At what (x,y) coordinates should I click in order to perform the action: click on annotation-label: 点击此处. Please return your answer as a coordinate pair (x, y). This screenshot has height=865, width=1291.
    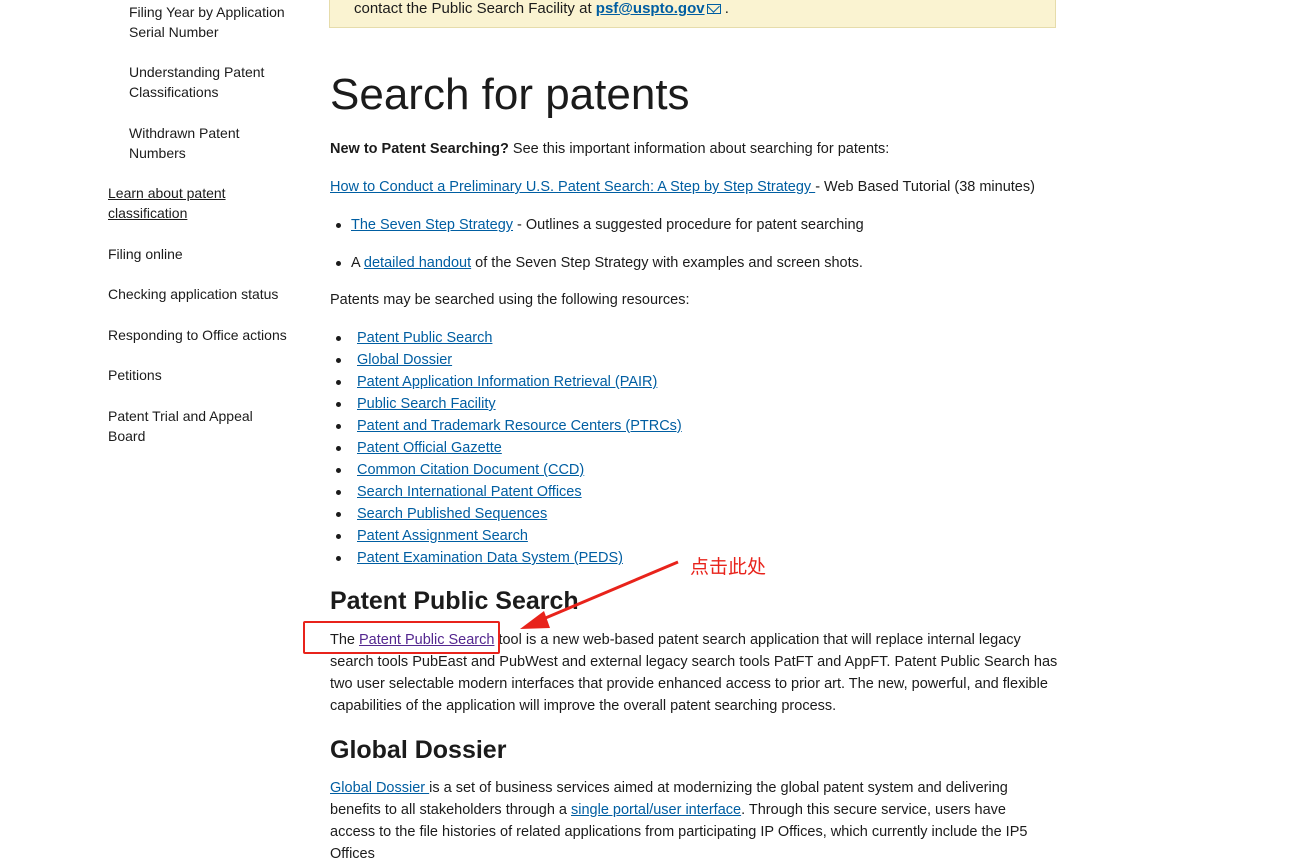
    Looking at the image, I should click on (728, 567).